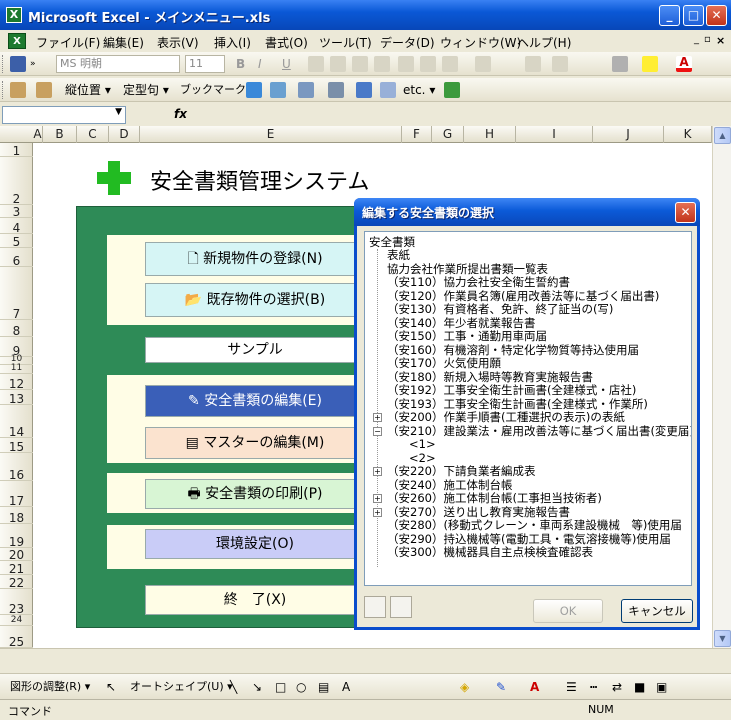 The image size is (731, 720). What do you see at coordinates (123, 42) in the screenshot?
I see `menu-edit: 編集(E)` at bounding box center [123, 42].